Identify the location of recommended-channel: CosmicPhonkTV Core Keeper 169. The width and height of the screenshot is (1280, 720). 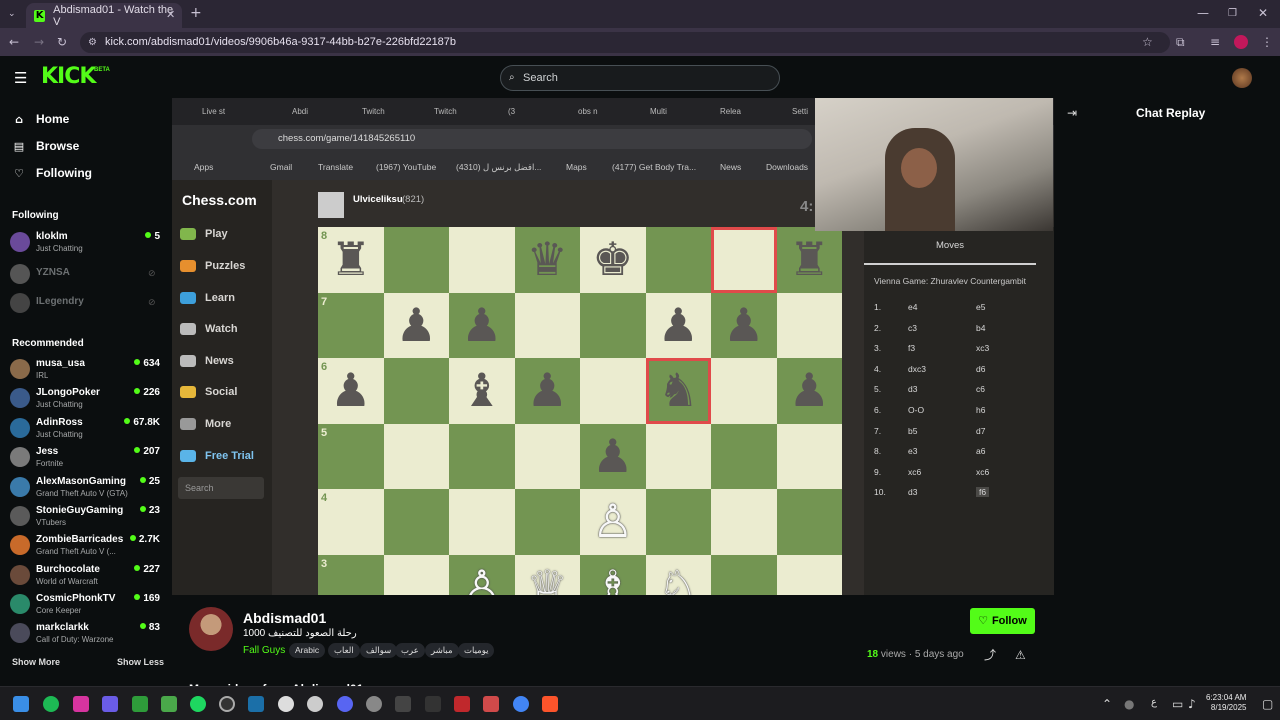
(85, 605).